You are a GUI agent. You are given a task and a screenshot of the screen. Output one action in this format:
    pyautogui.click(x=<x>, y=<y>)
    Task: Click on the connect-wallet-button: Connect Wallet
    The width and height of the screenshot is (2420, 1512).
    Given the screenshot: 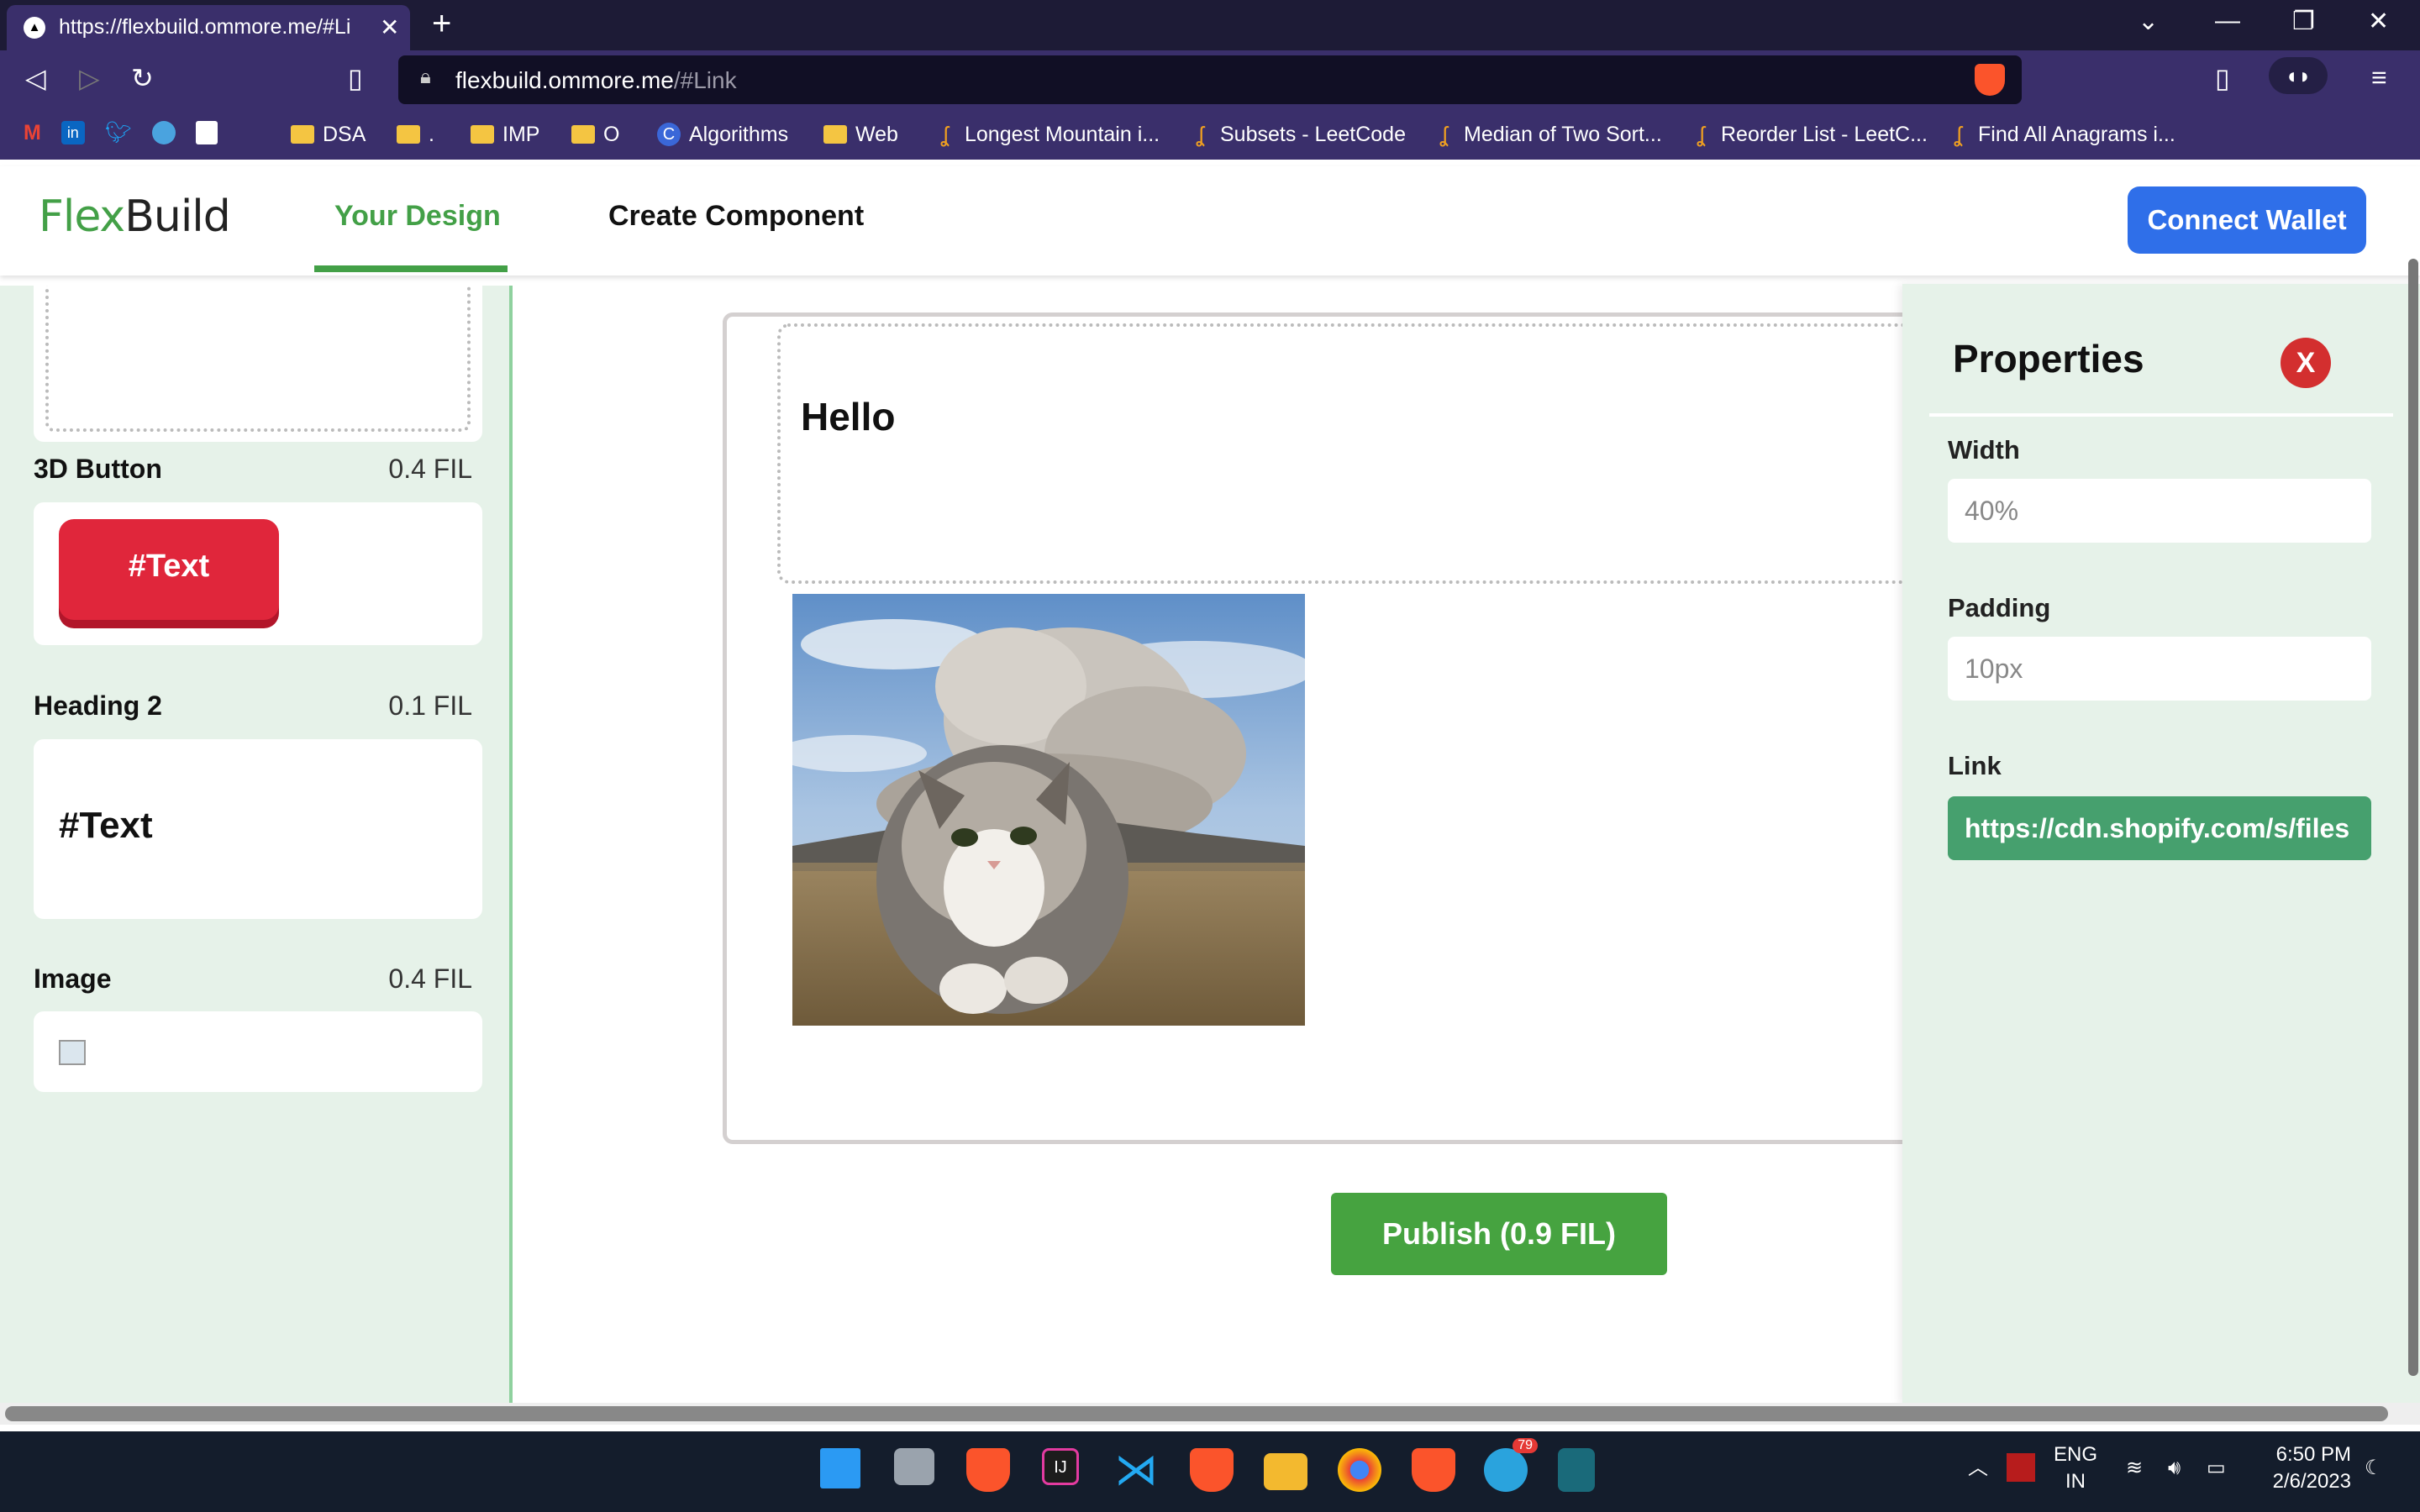 What is the action you would take?
    pyautogui.click(x=2247, y=220)
    